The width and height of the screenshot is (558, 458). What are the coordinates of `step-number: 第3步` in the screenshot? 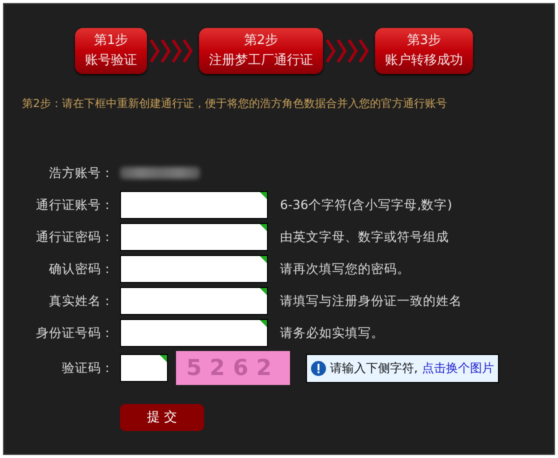 It's located at (424, 41).